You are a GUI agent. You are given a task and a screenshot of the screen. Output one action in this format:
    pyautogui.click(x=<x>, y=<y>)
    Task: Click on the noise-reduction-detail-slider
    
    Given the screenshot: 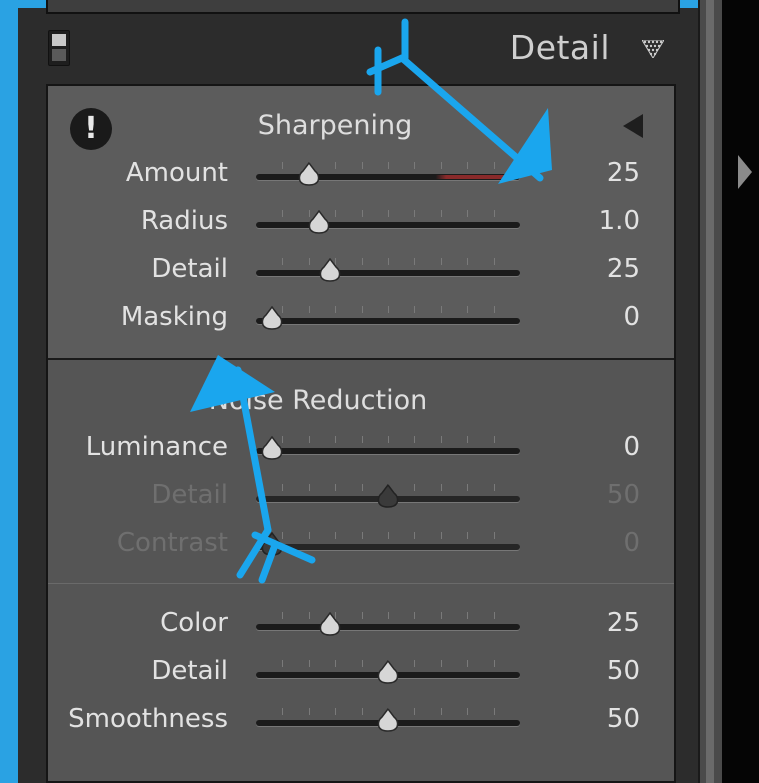 What is the action you would take?
    pyautogui.click(x=388, y=495)
    